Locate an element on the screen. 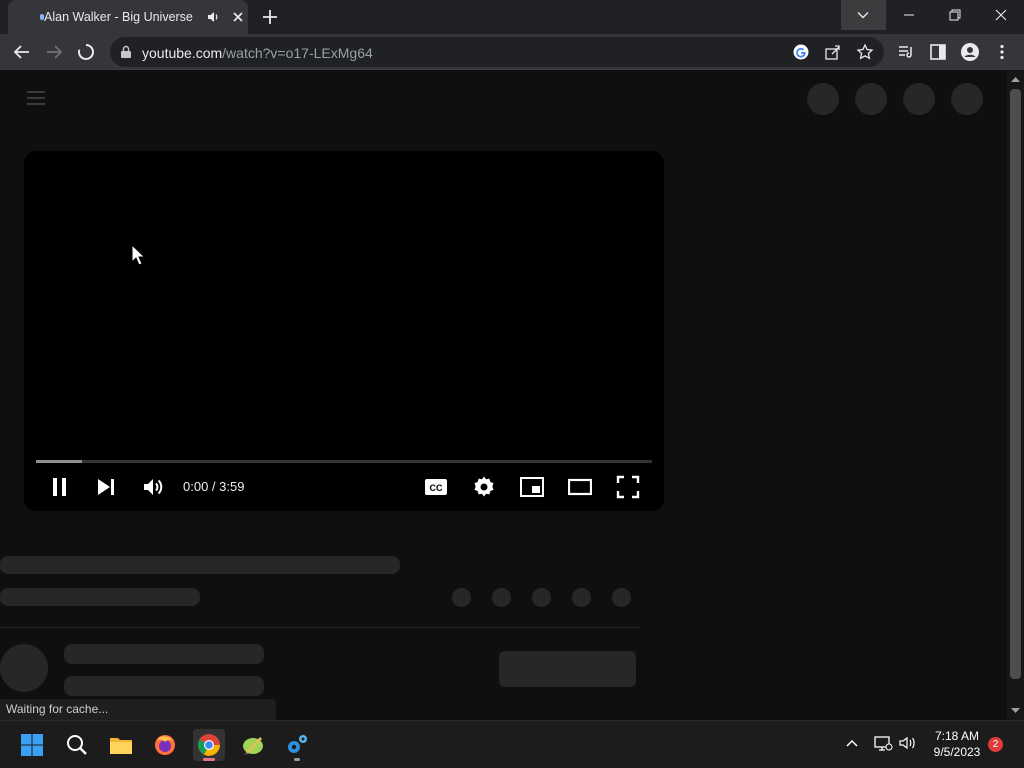  scroll-up-icon is located at coordinates (1015, 79).